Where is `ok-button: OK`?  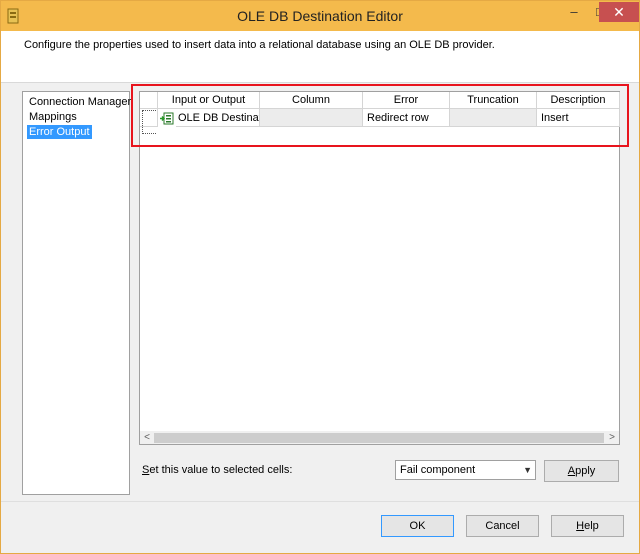 ok-button: OK is located at coordinates (417, 526).